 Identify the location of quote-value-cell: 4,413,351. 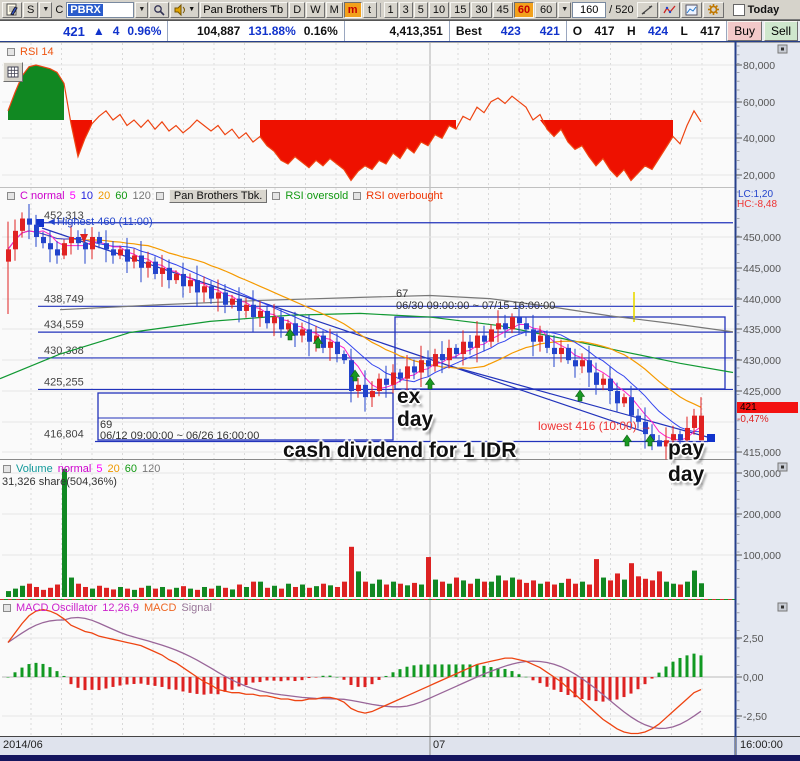
(397, 31).